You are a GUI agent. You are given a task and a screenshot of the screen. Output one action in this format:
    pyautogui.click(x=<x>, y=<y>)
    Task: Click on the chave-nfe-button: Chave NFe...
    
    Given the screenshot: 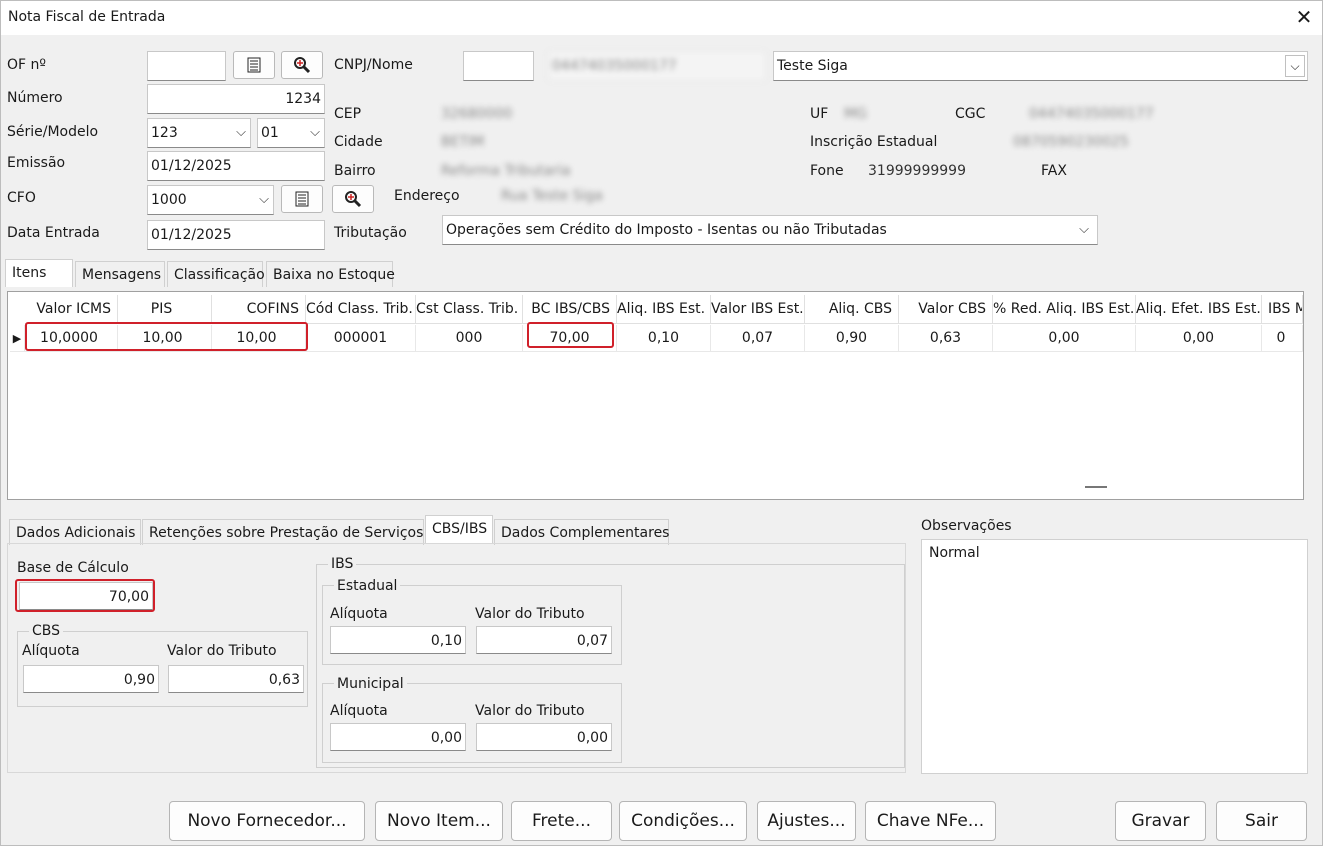 What is the action you would take?
    pyautogui.click(x=930, y=821)
    